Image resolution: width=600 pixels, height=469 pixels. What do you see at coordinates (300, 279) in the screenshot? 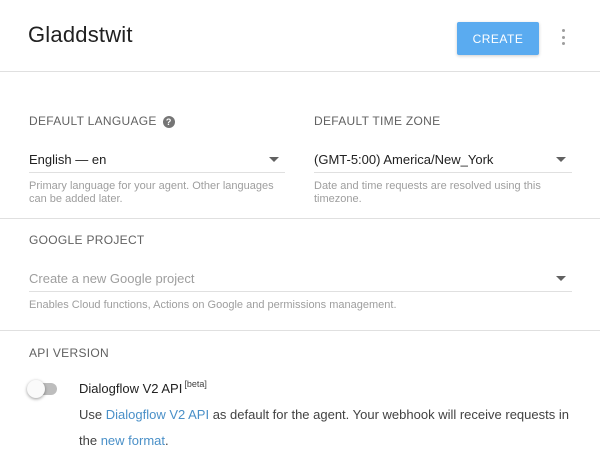
I see `google-project-select: Create a new Google project` at bounding box center [300, 279].